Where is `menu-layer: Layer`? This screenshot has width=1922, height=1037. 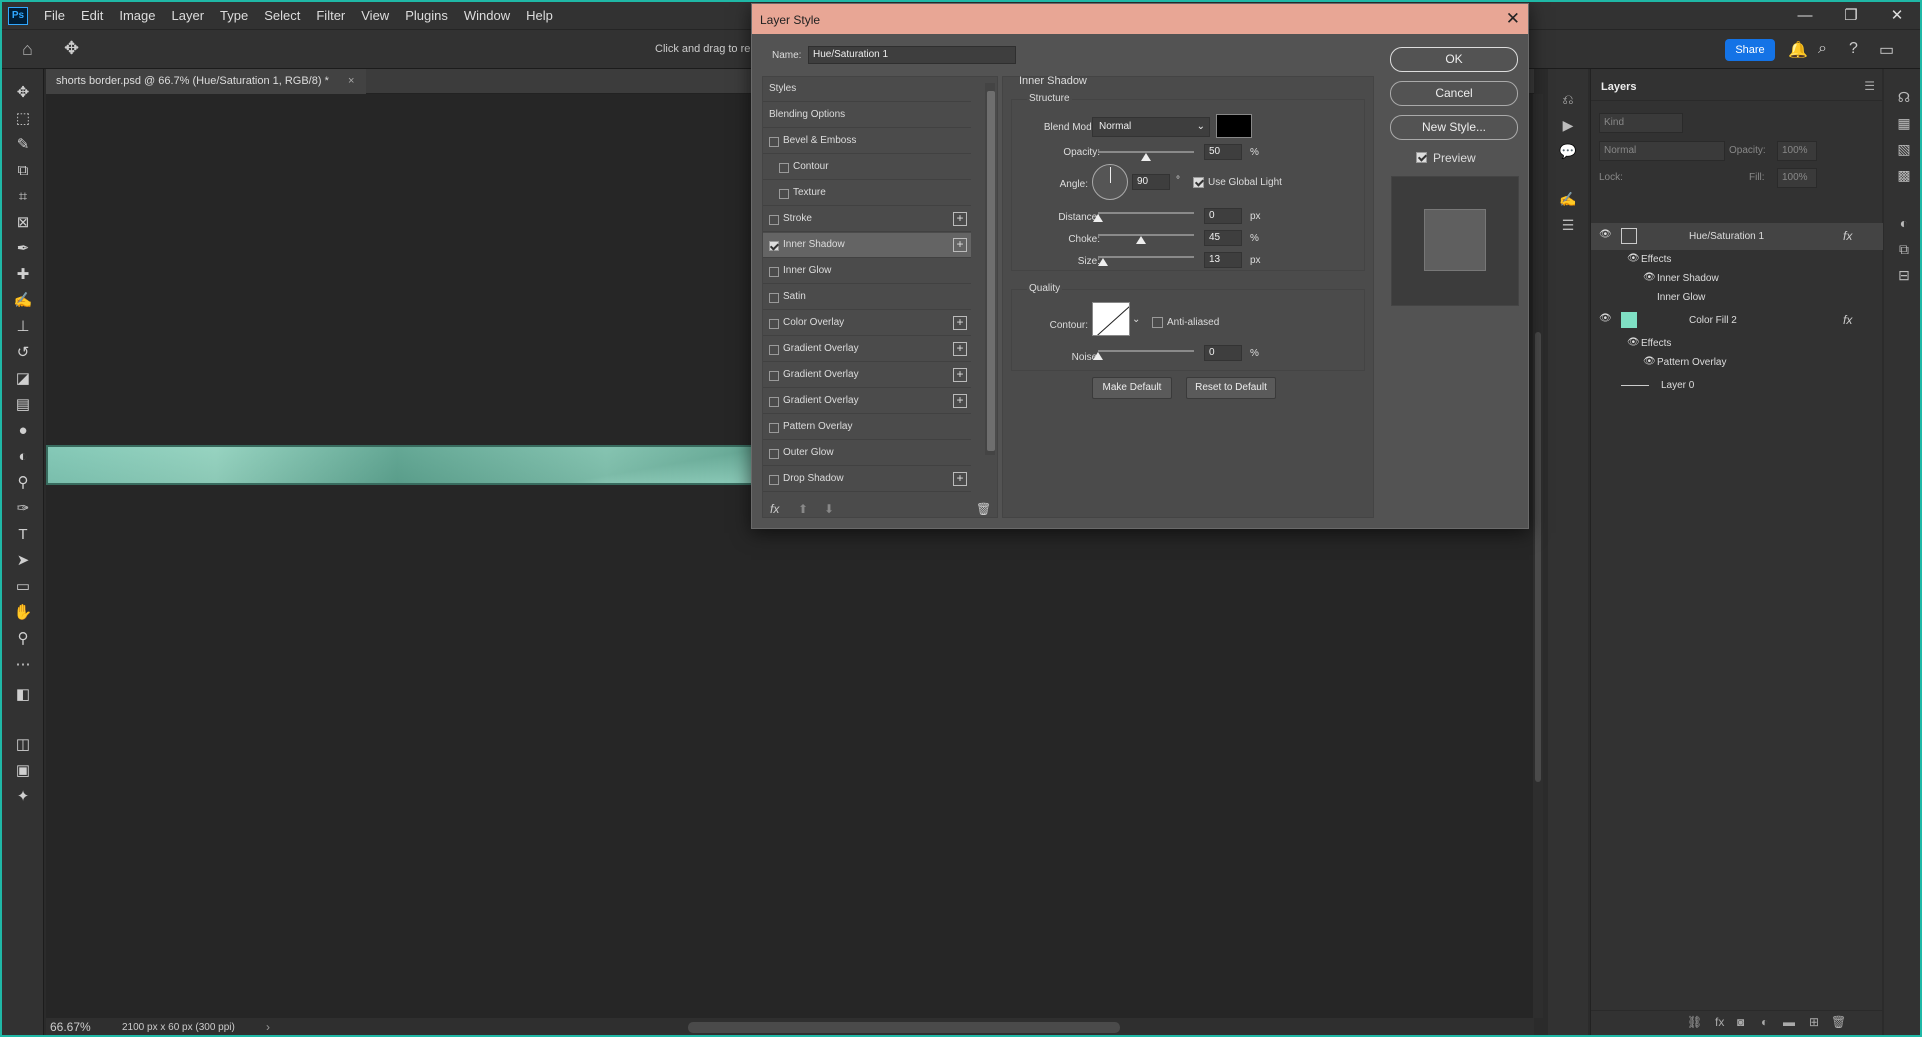
menu-layer: Layer is located at coordinates (188, 15).